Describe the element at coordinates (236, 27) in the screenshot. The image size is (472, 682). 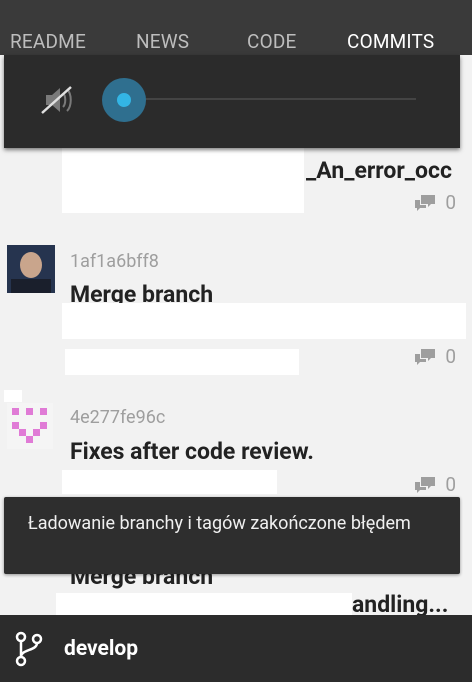
I see `tab-bar: README NEWS CODE COMMITS` at that location.